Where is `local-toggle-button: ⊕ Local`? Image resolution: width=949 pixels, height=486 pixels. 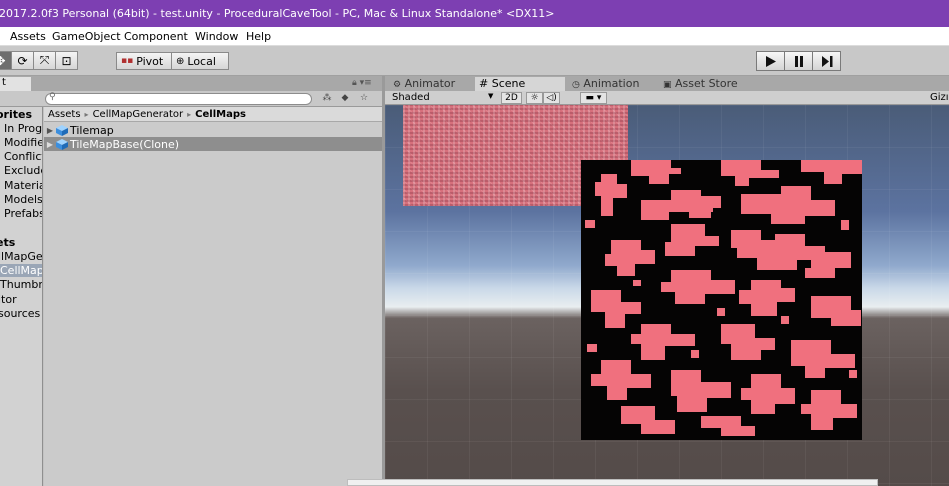
local-toggle-button: ⊕ Local is located at coordinates (200, 61).